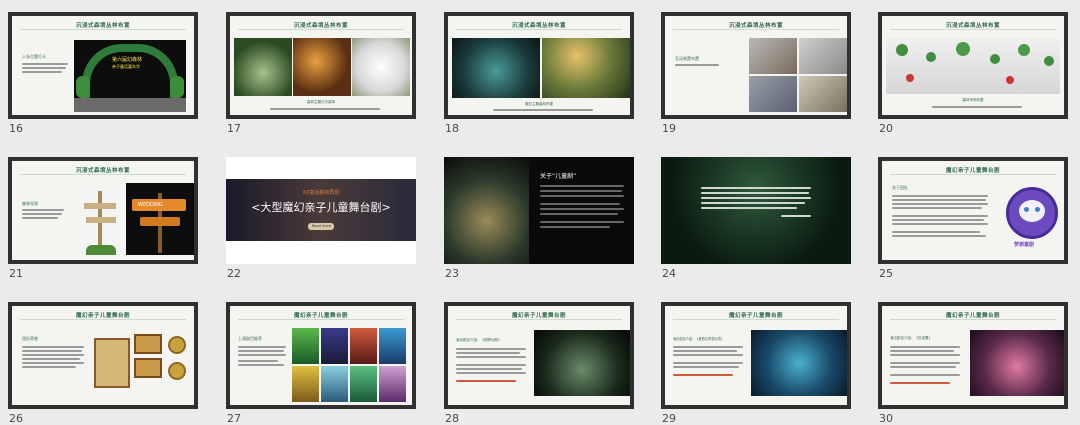 The width and height of the screenshot is (1080, 425). What do you see at coordinates (973, 100) in the screenshot?
I see `caption: 森林吊饰布置` at bounding box center [973, 100].